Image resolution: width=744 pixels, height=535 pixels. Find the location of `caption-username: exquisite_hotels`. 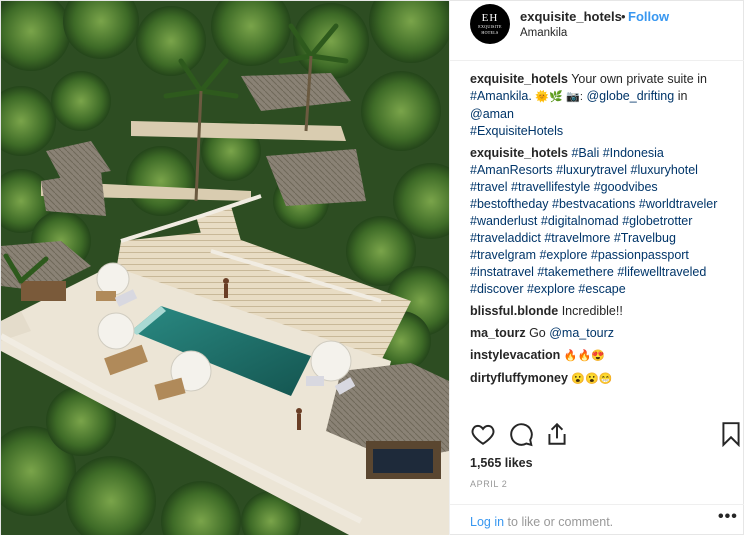

caption-username: exquisite_hotels is located at coordinates (519, 79).